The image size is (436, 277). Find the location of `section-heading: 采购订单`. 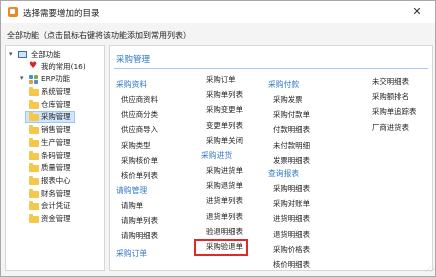

section-heading: 采购订单 is located at coordinates (132, 253).